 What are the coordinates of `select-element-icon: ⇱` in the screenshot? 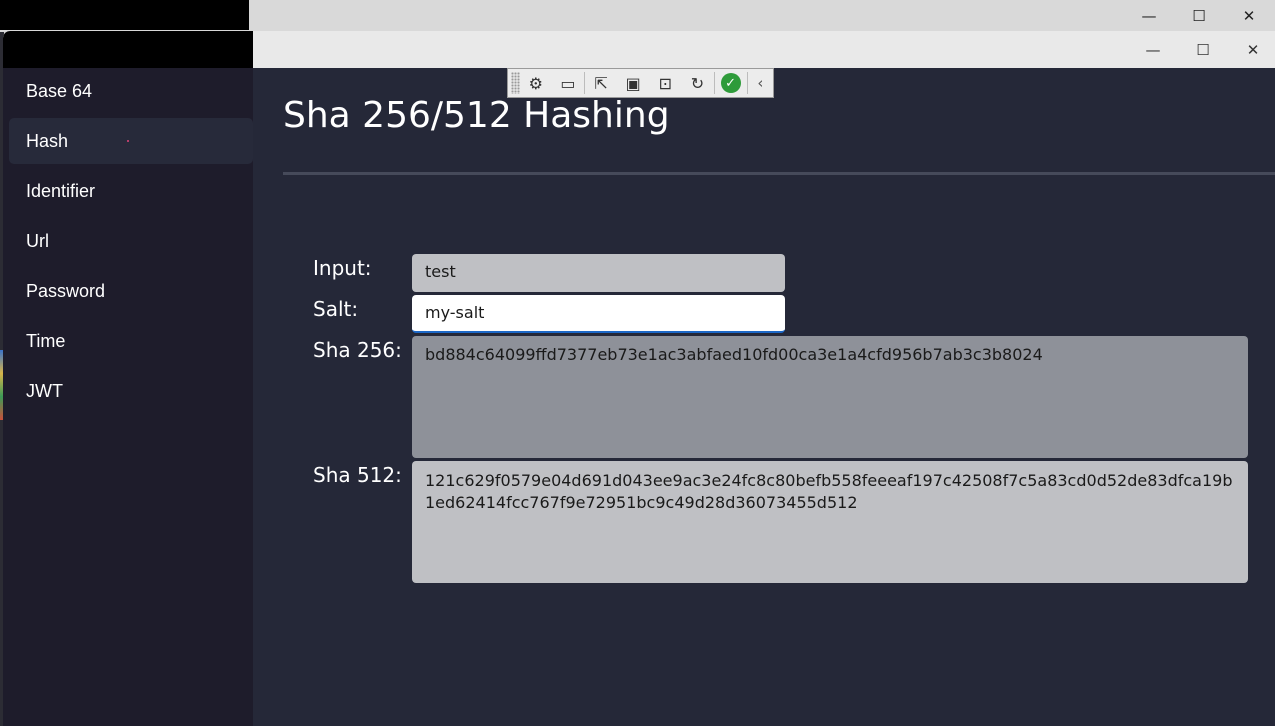 It's located at (601, 83).